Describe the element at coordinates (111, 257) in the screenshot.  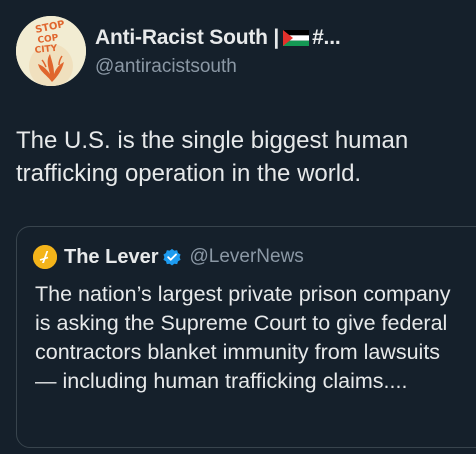
I see `quoted-author-name: The Lever` at that location.